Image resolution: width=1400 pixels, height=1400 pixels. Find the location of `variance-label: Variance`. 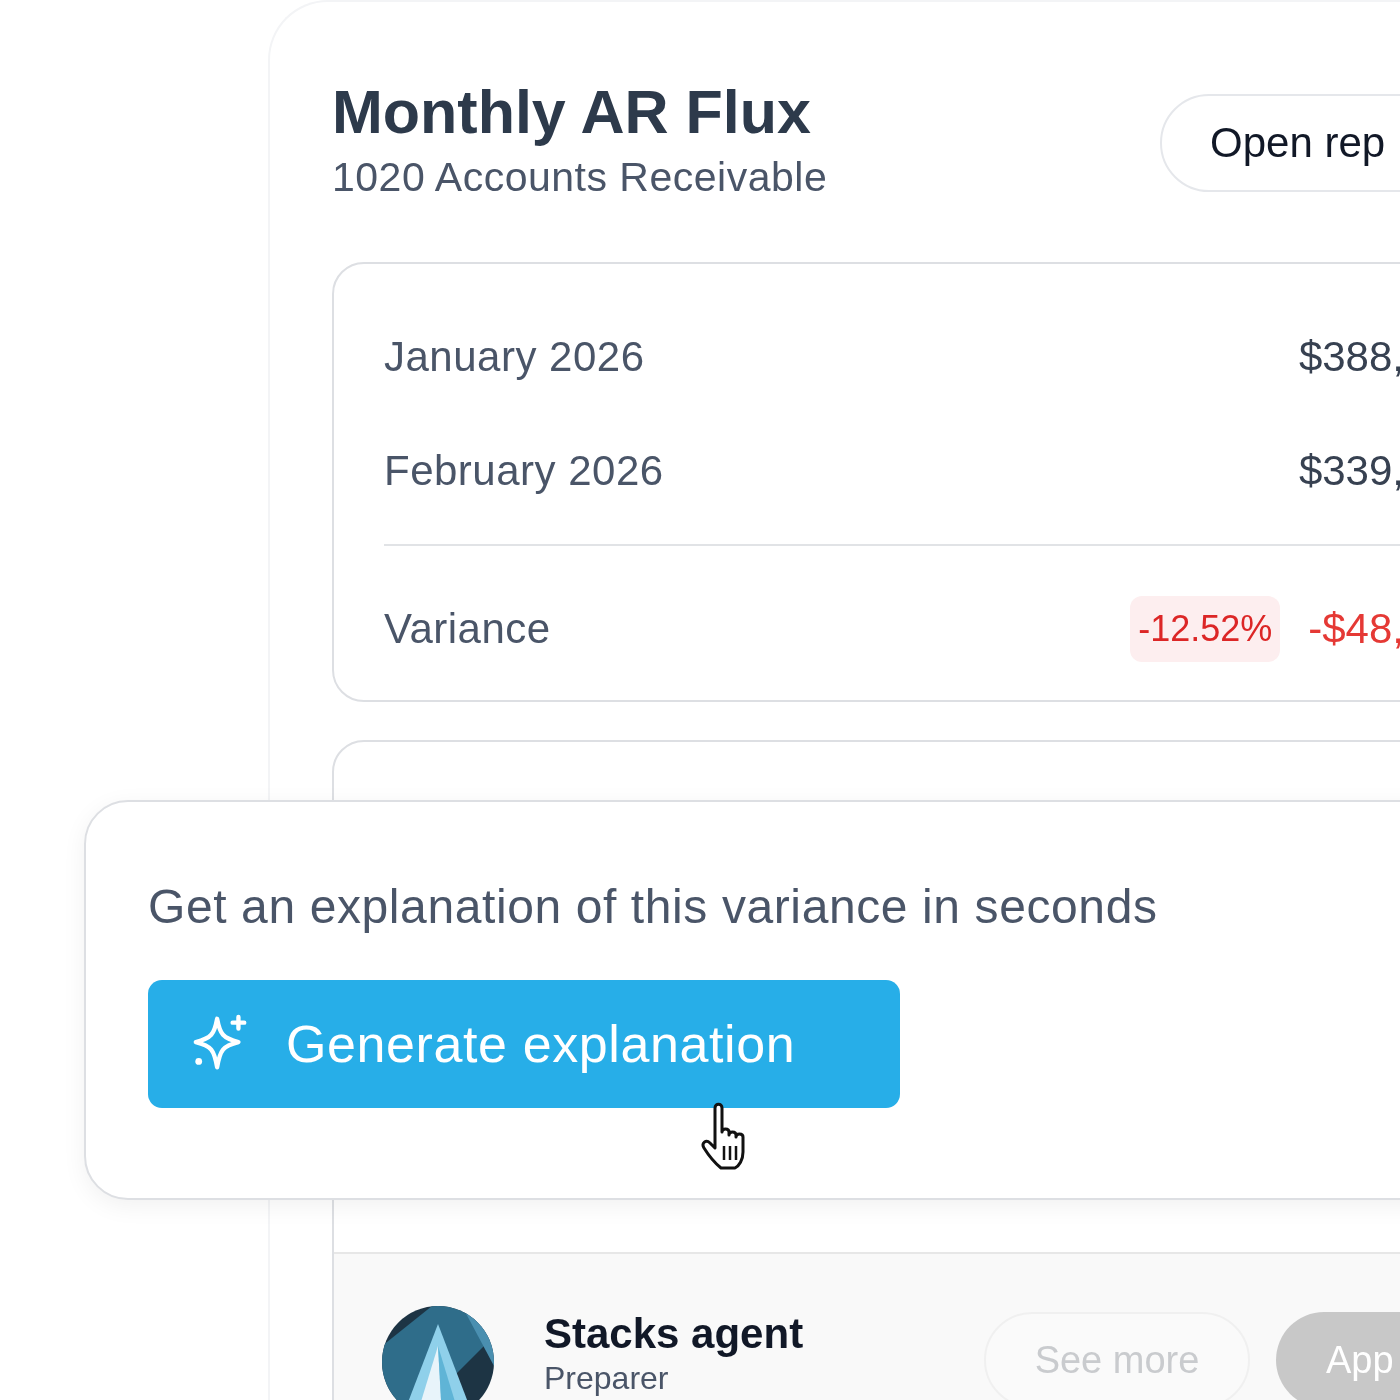

variance-label: Variance is located at coordinates (467, 629).